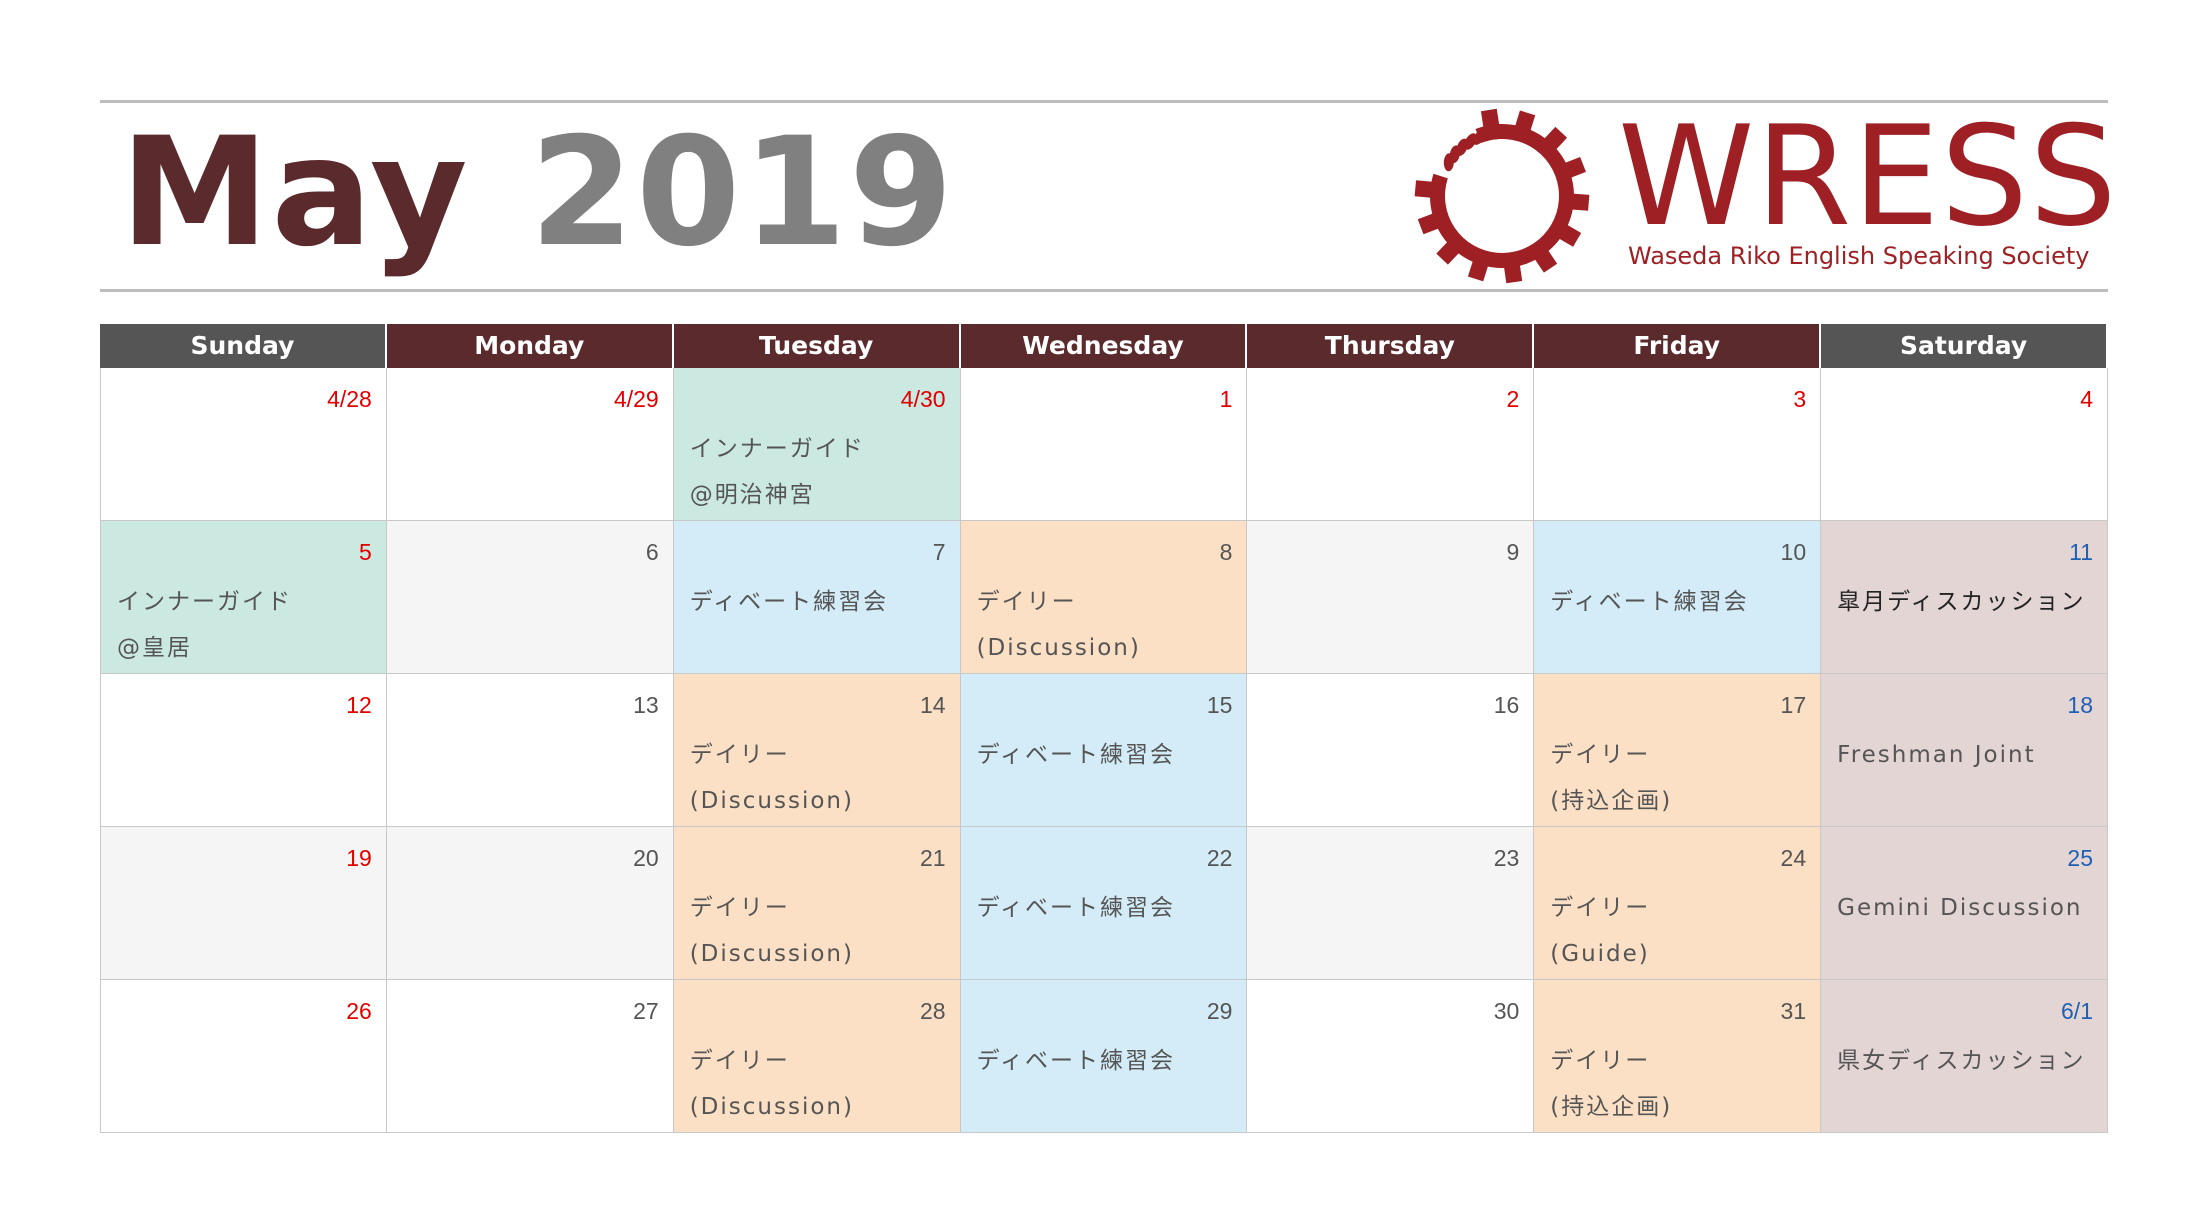 The height and width of the screenshot is (1218, 2200). Describe the element at coordinates (359, 1011) in the screenshot. I see `day-number: 26` at that location.